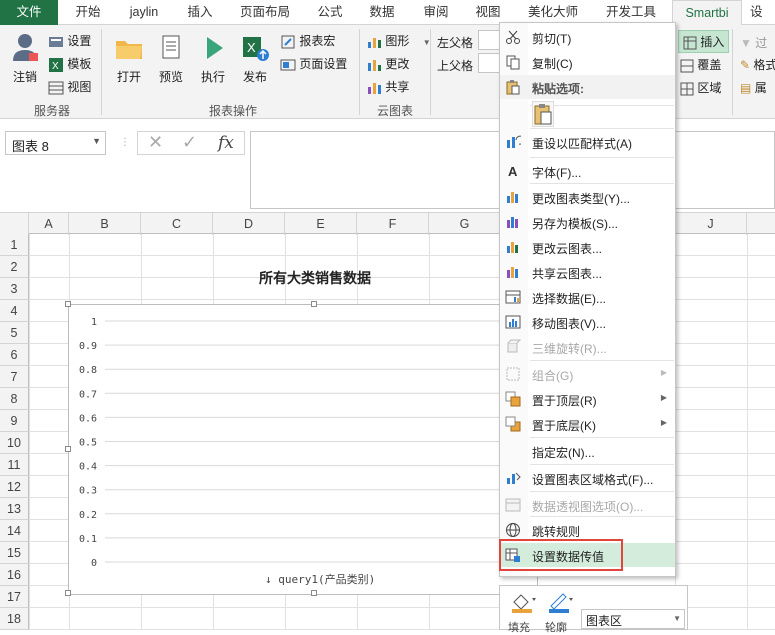  Describe the element at coordinates (523, 612) in the screenshot. I see `fill-button: 填充` at that location.